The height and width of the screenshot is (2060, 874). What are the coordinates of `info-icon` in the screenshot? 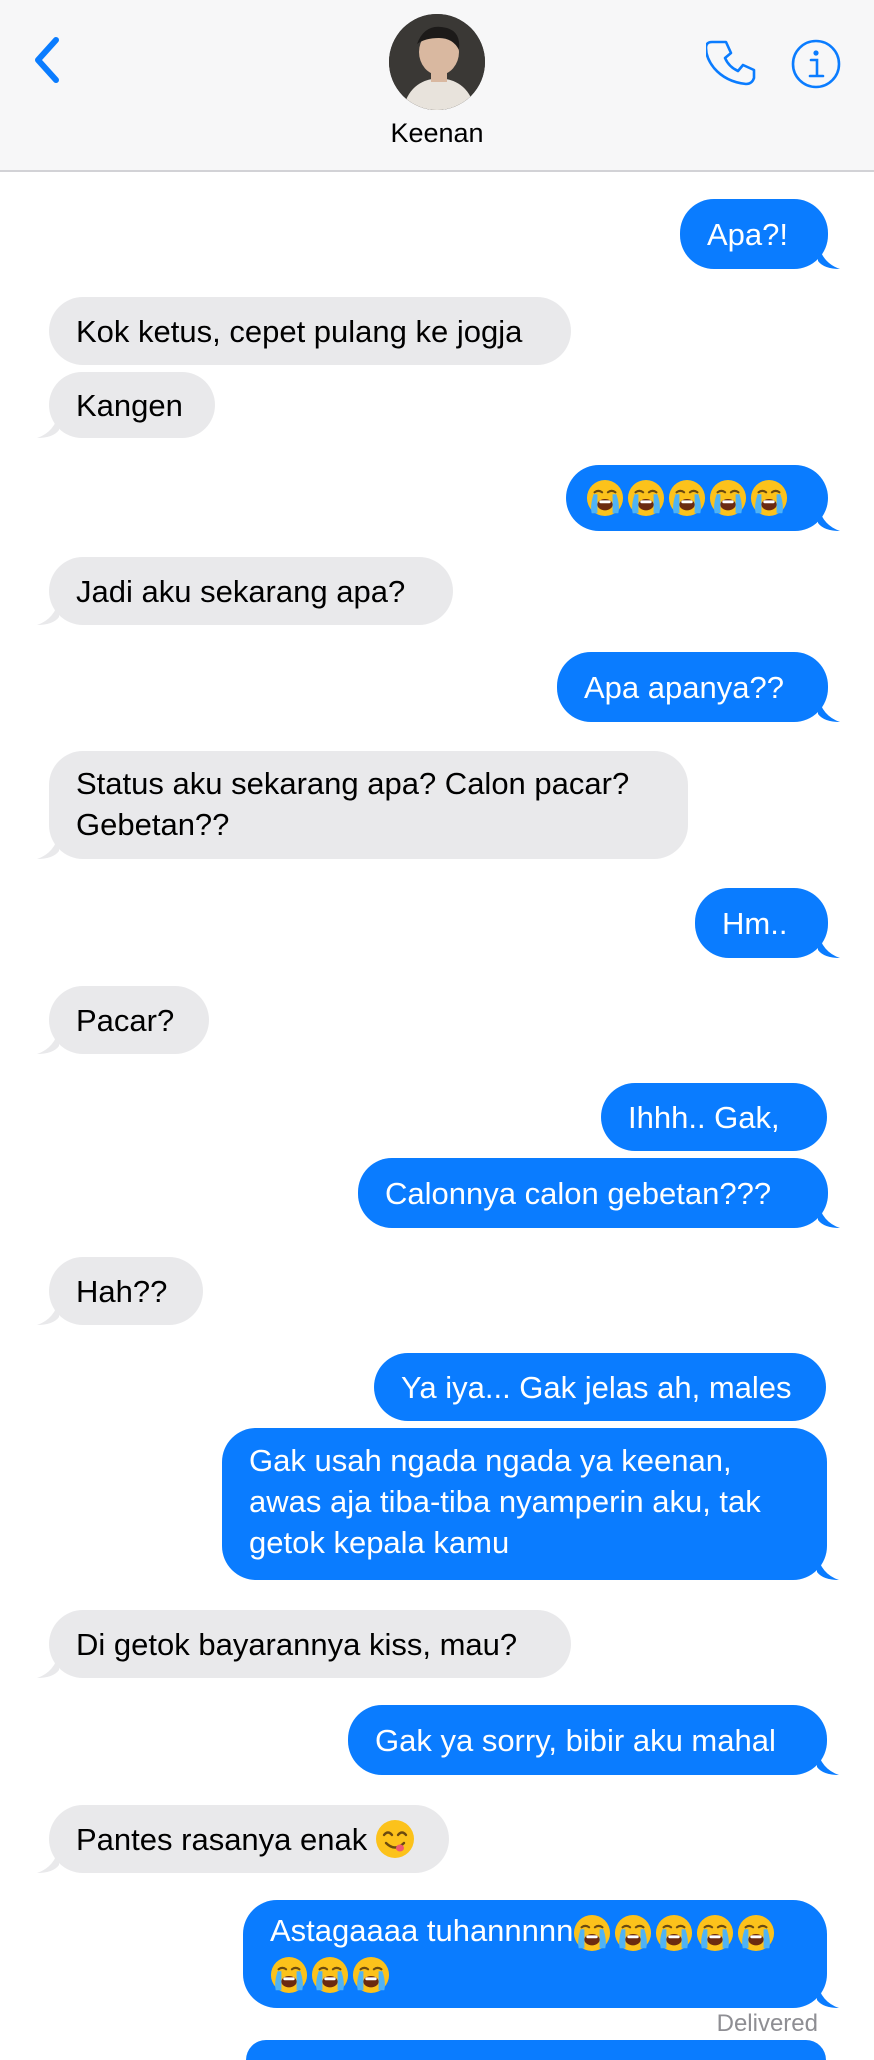 It's located at (816, 64).